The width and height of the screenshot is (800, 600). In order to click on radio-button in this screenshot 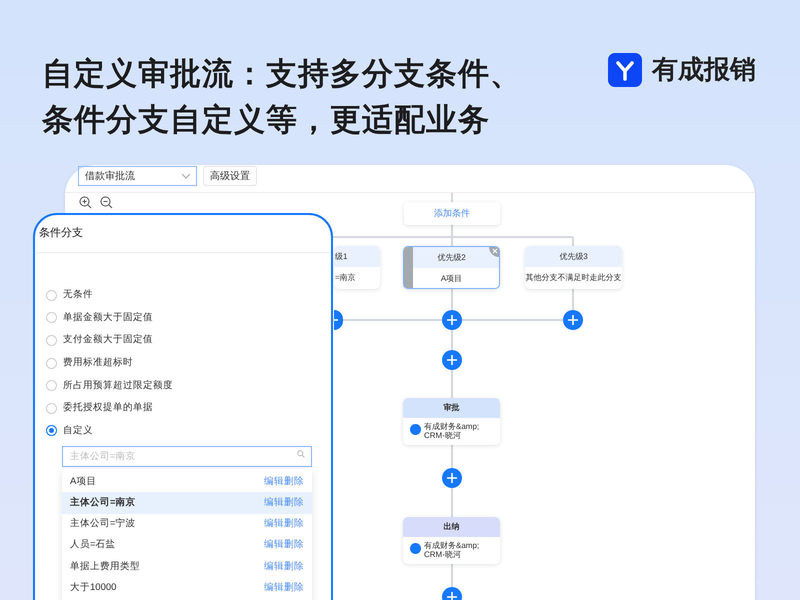, I will do `click(51, 430)`.